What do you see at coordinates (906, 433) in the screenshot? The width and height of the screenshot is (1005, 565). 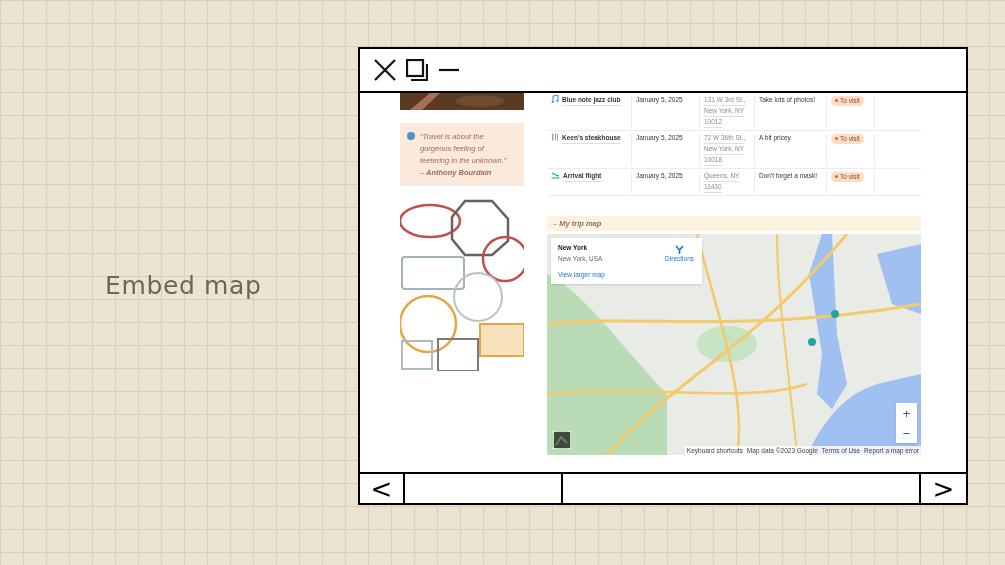 I see `zoom-out-button: −` at bounding box center [906, 433].